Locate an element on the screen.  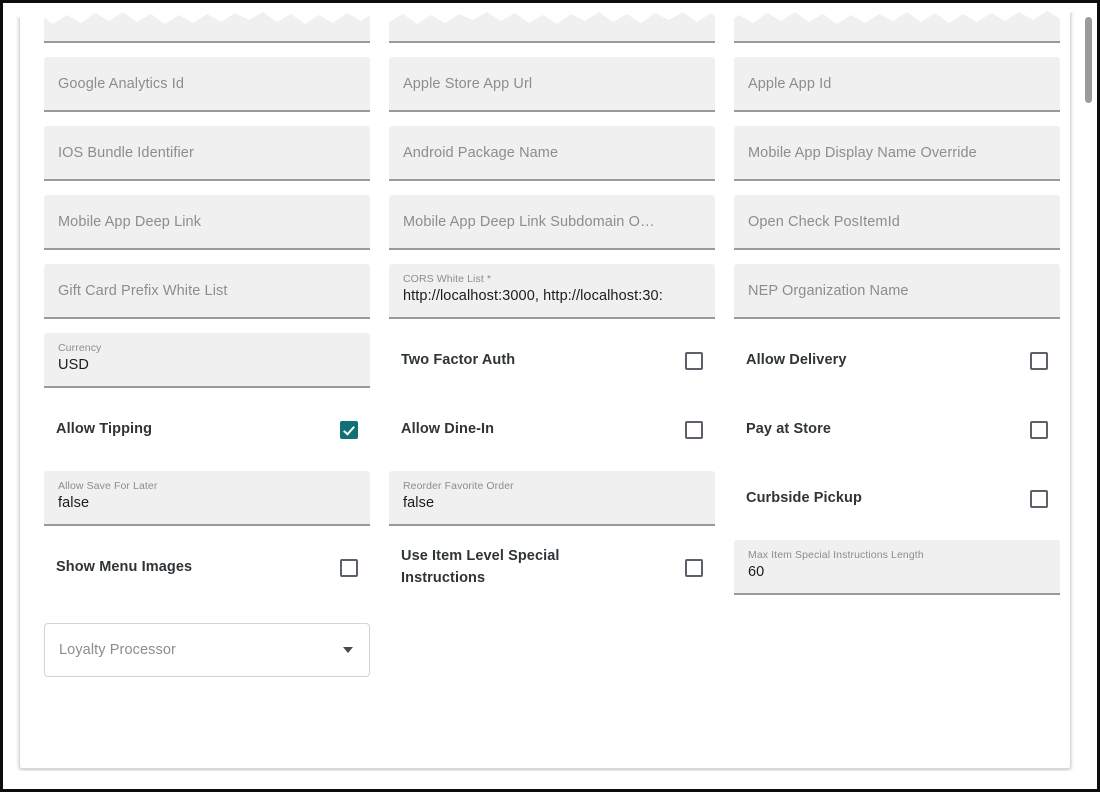
form-column: Allow Tipping is located at coordinates (207, 429).